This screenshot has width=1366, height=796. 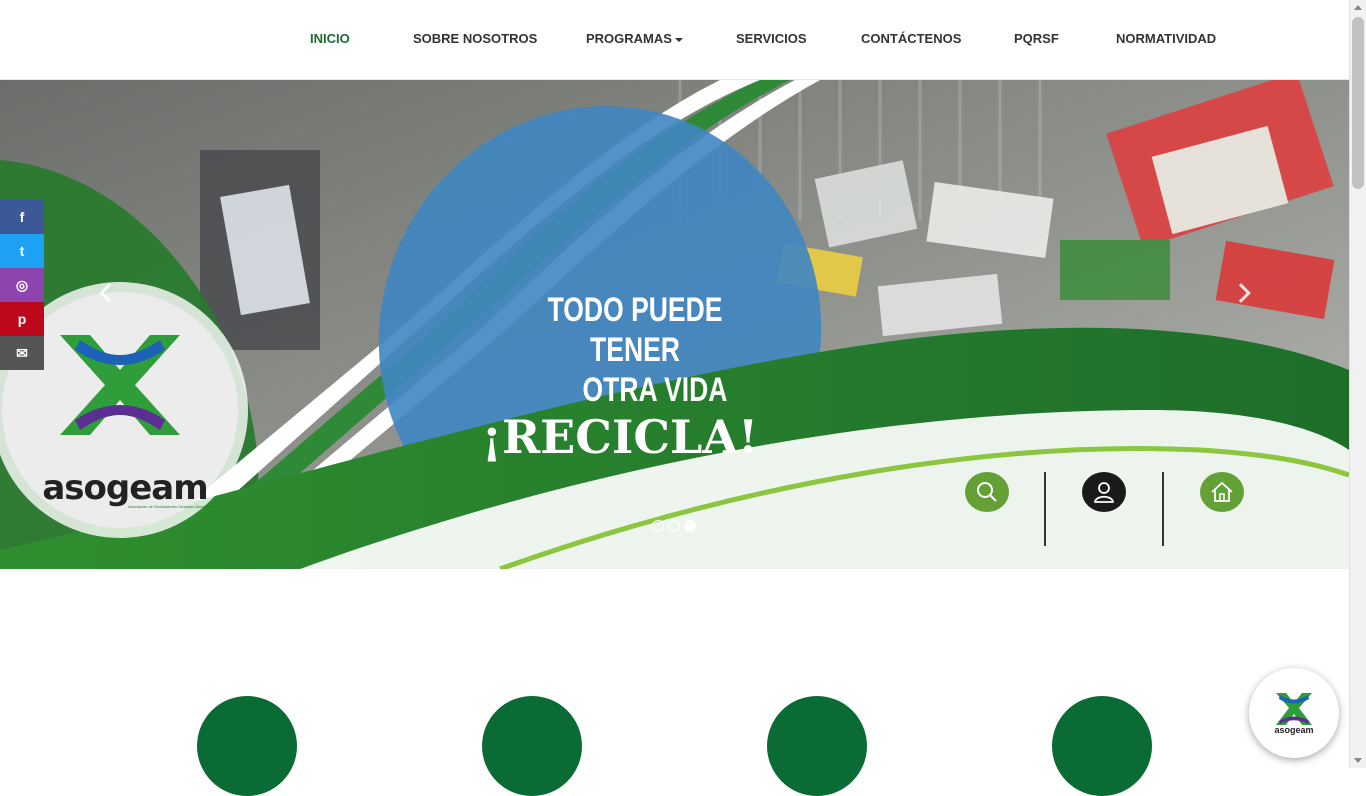 What do you see at coordinates (125, 488) in the screenshot?
I see `asogeam-logo: asogeam` at bounding box center [125, 488].